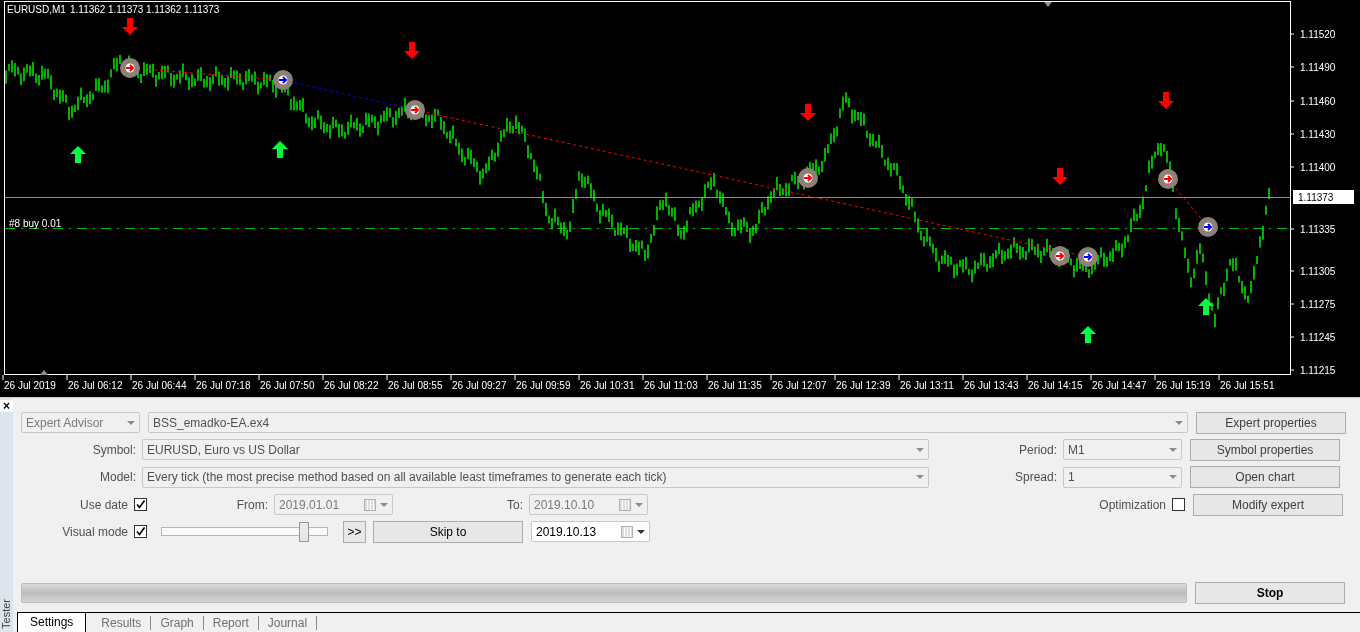 The width and height of the screenshot is (1360, 632). Describe the element at coordinates (515, 504) in the screenshot. I see `to-label: To:` at that location.